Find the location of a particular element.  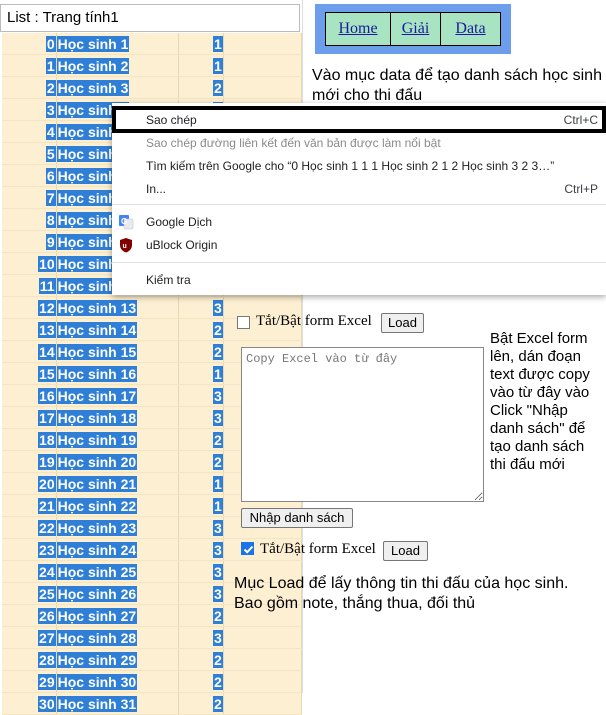

row-index-cell: 2 is located at coordinates (29, 87).